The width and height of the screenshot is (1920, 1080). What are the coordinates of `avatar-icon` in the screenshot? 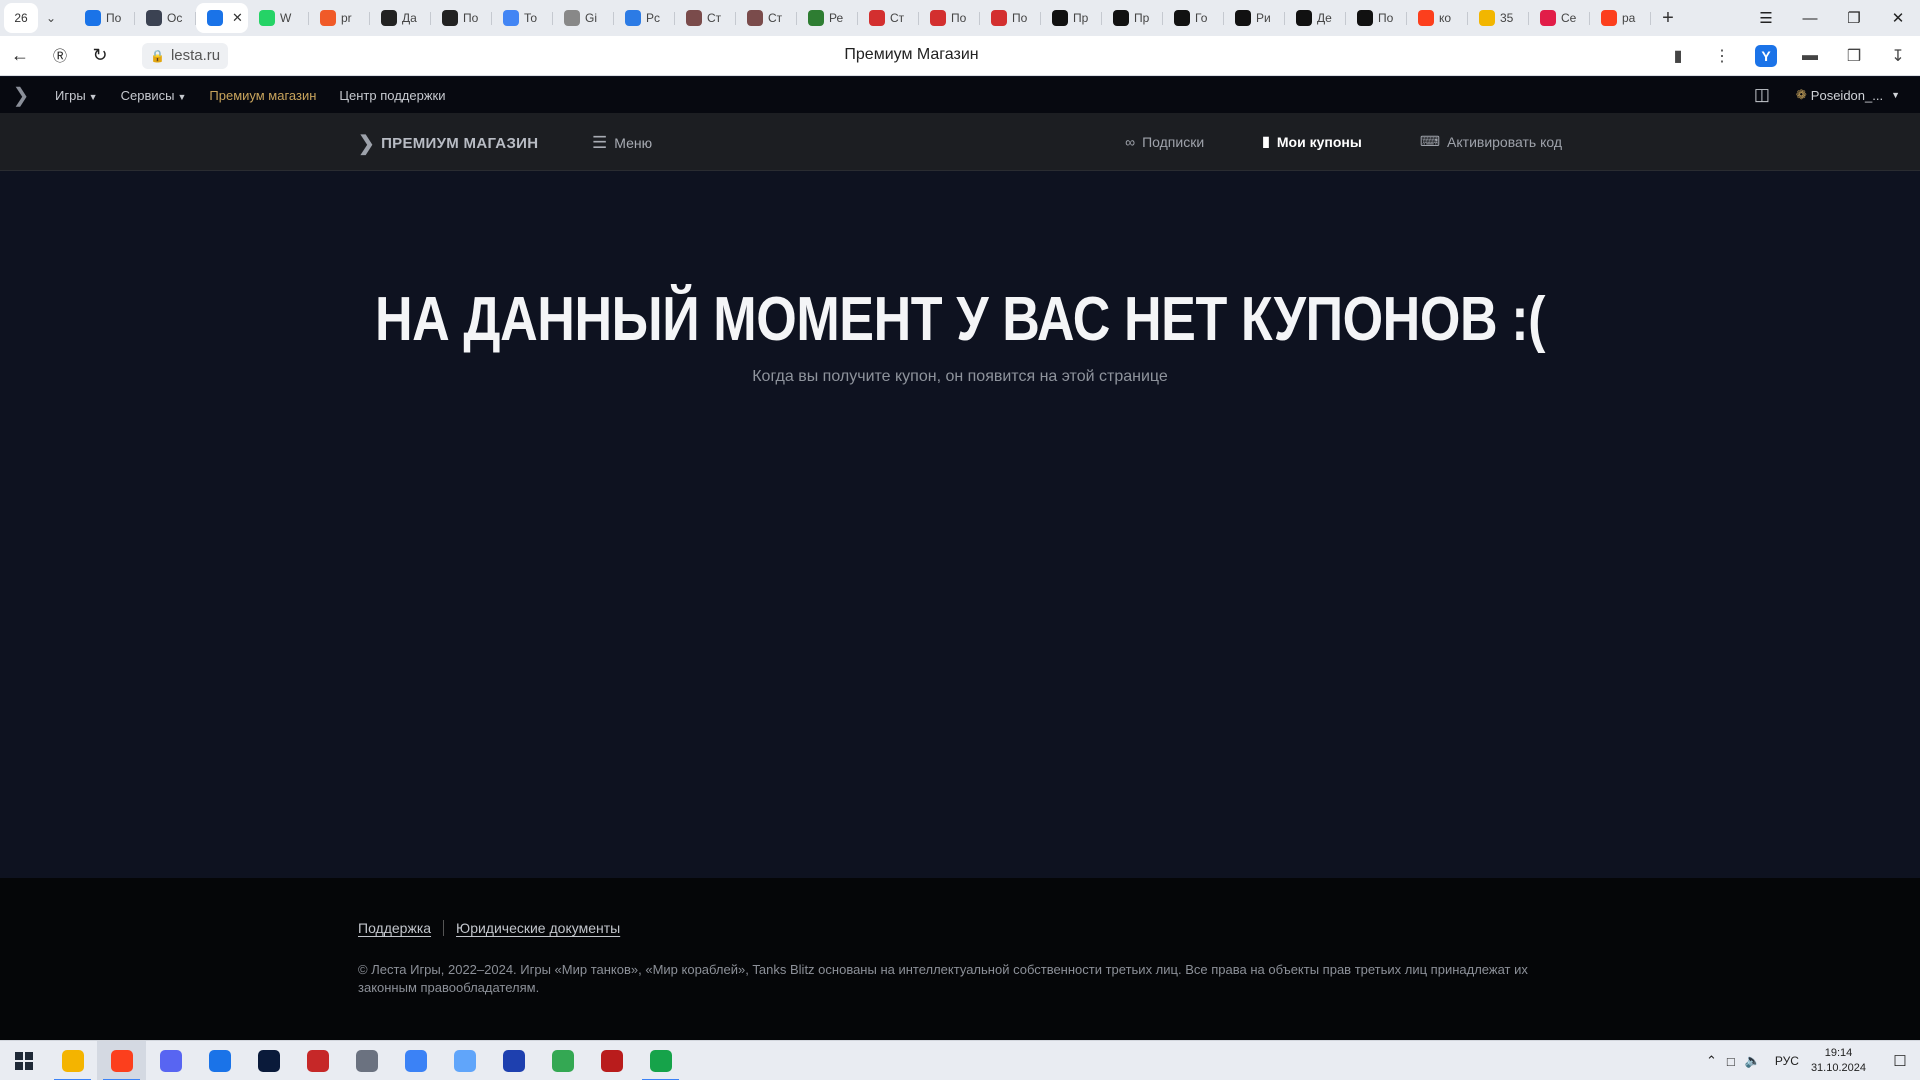 It's located at (694, 18).